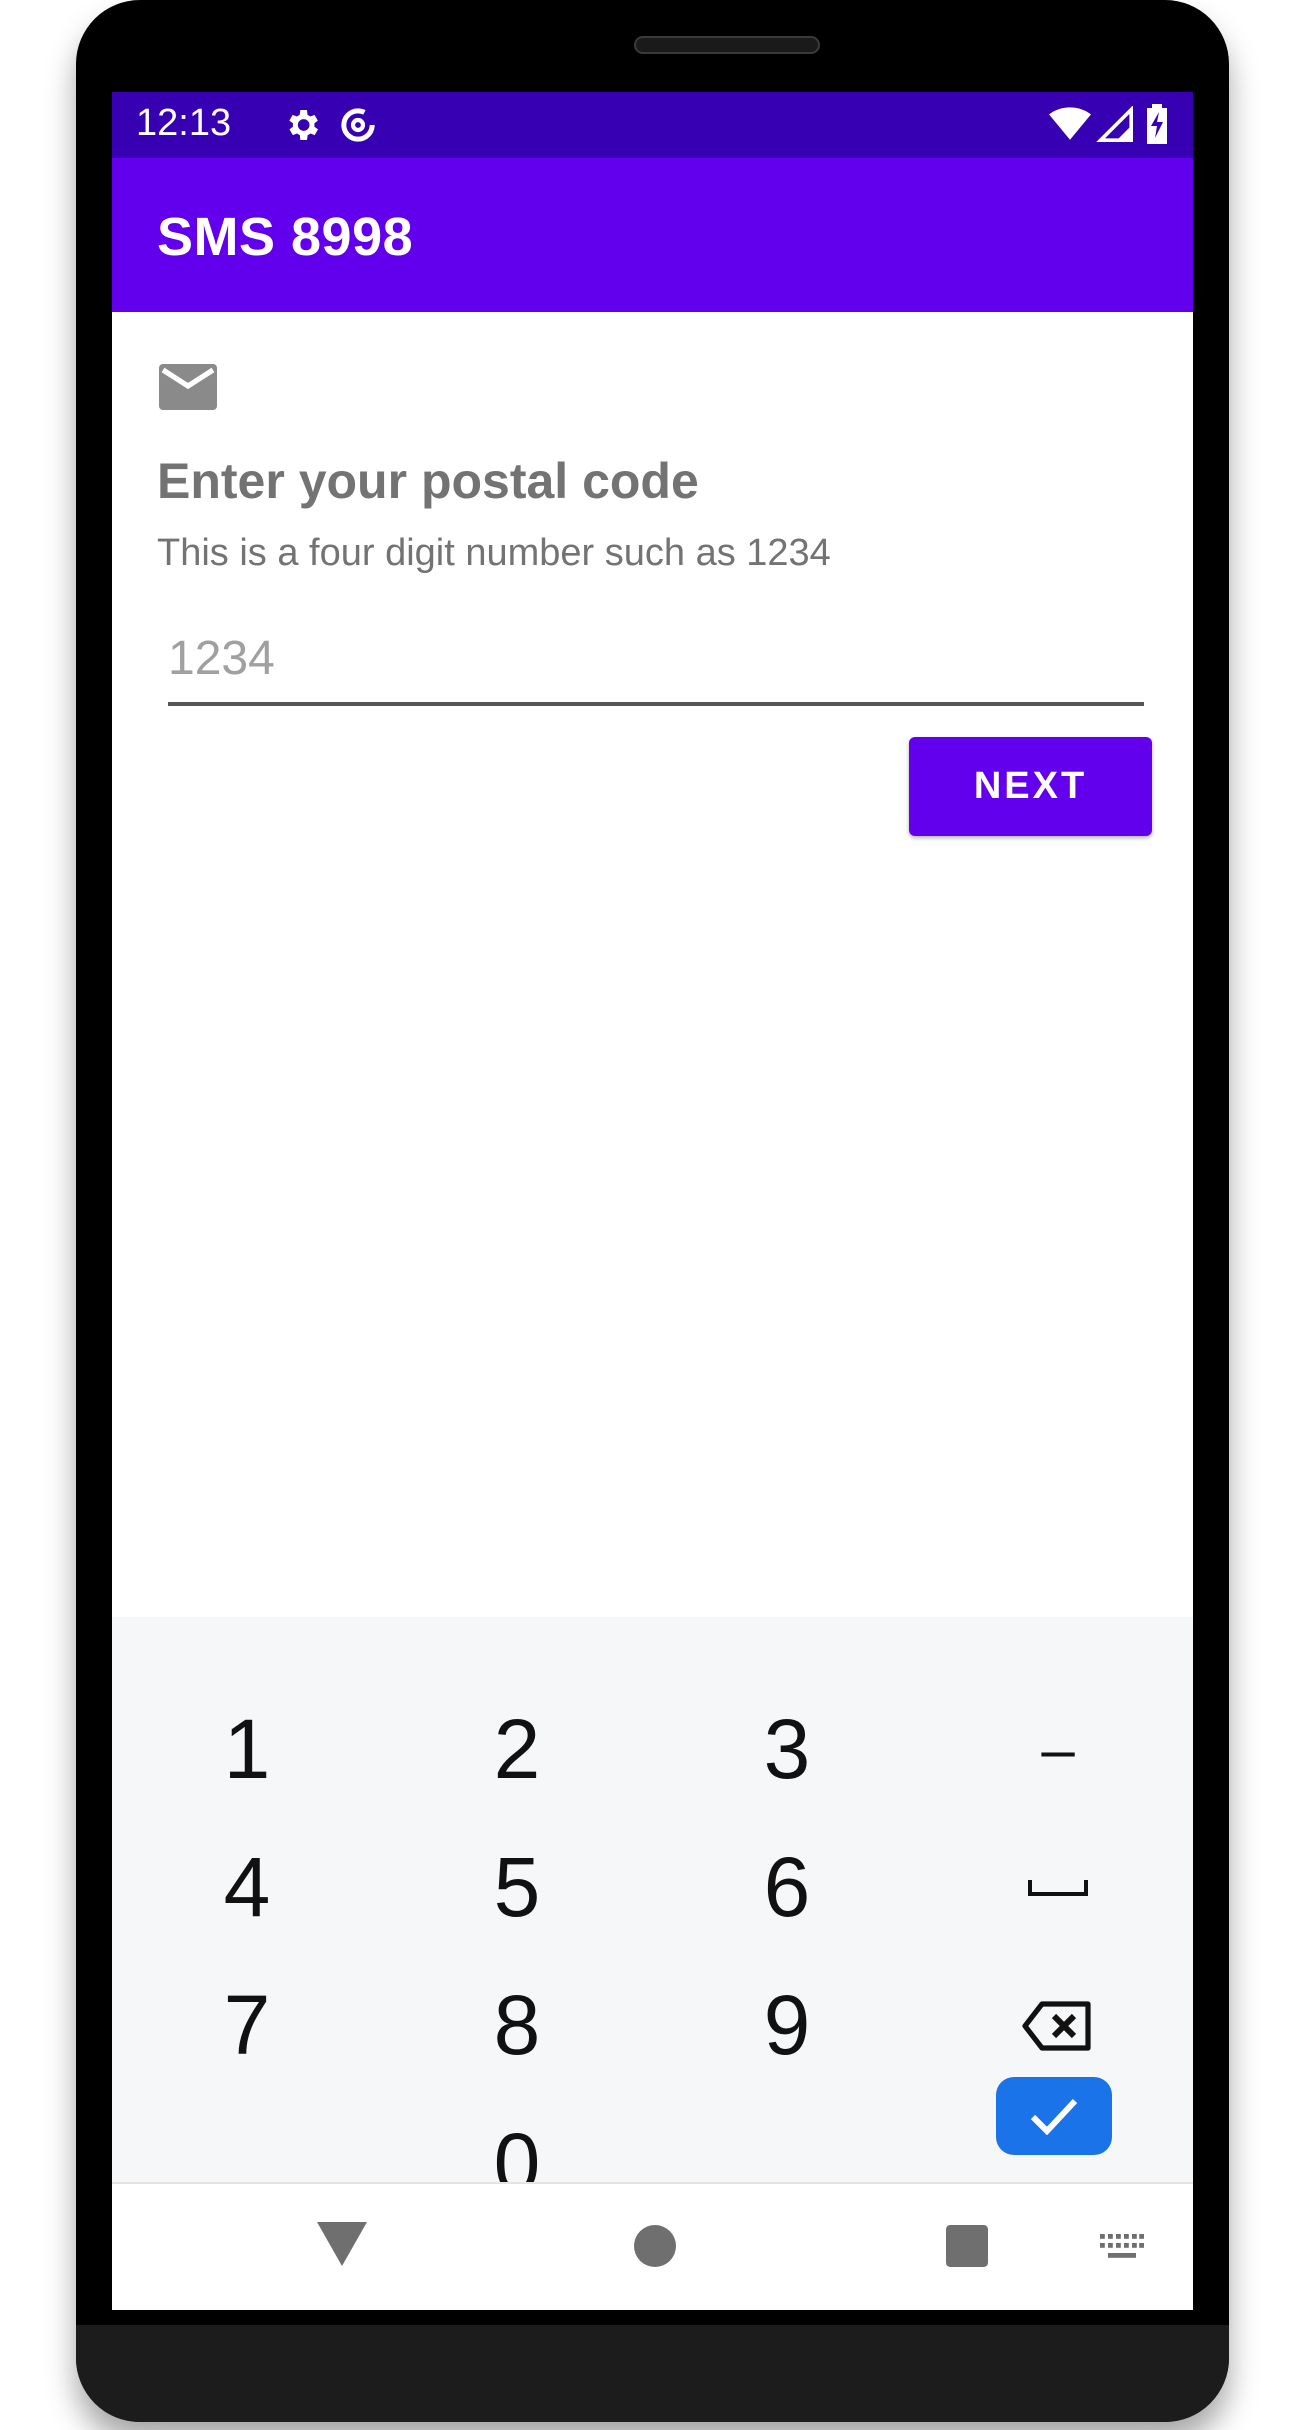 Image resolution: width=1305 pixels, height=2430 pixels. I want to click on key-dash: –, so click(1058, 1749).